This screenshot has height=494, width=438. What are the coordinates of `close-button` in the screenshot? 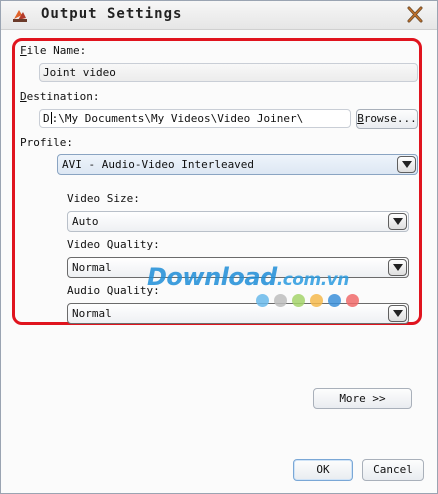 It's located at (415, 15).